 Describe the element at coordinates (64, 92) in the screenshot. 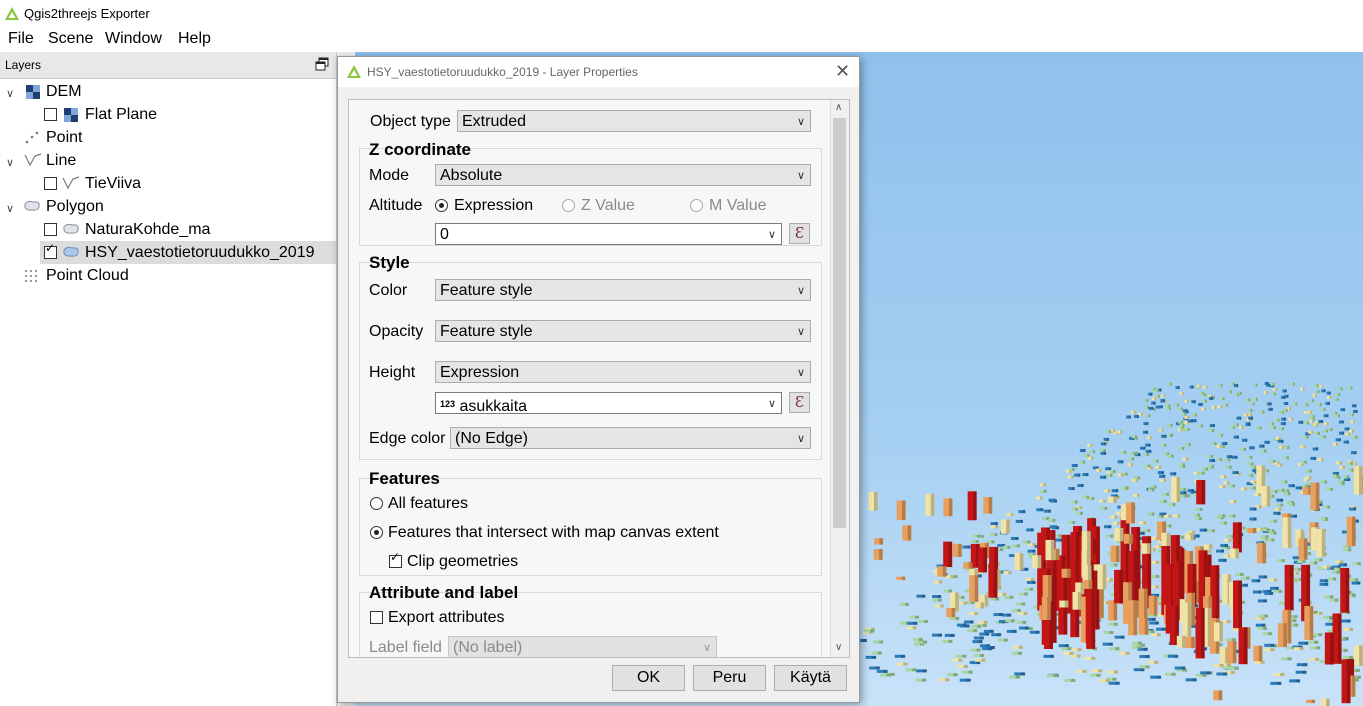

I see `layer-dem: DEM` at that location.